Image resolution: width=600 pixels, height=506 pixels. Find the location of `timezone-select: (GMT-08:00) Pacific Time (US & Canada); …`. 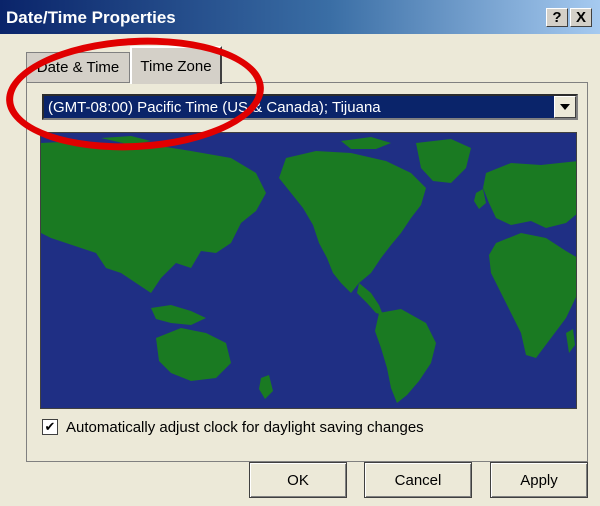

timezone-select: (GMT-08:00) Pacific Time (US & Canada); … is located at coordinates (310, 107).